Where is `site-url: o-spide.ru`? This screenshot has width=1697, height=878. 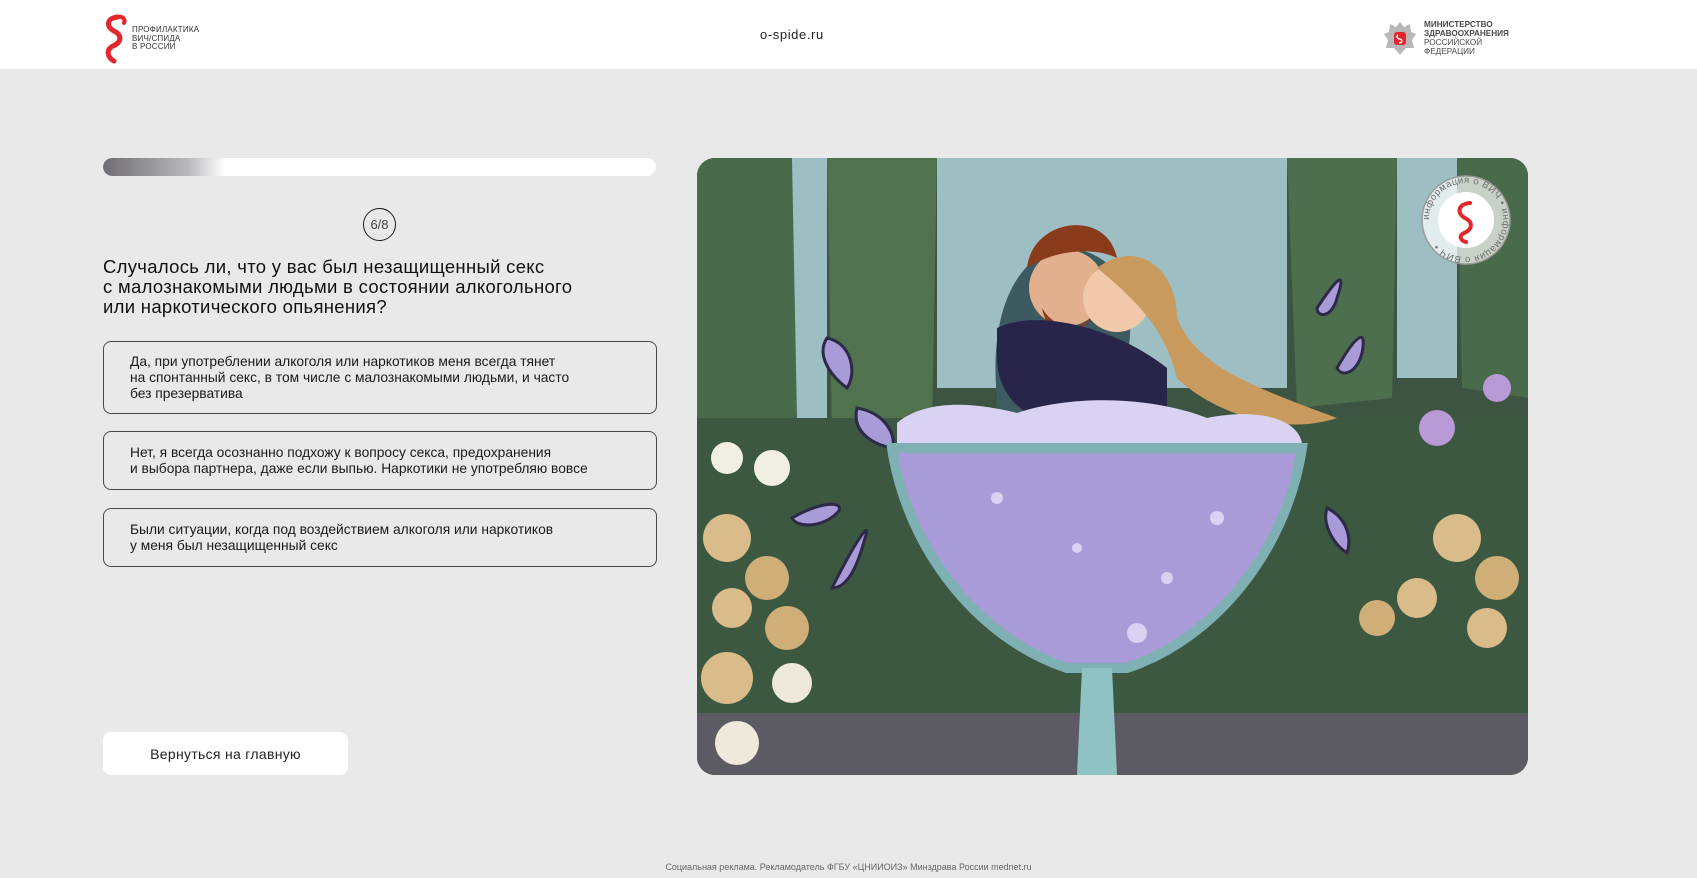 site-url: o-spide.ru is located at coordinates (792, 34).